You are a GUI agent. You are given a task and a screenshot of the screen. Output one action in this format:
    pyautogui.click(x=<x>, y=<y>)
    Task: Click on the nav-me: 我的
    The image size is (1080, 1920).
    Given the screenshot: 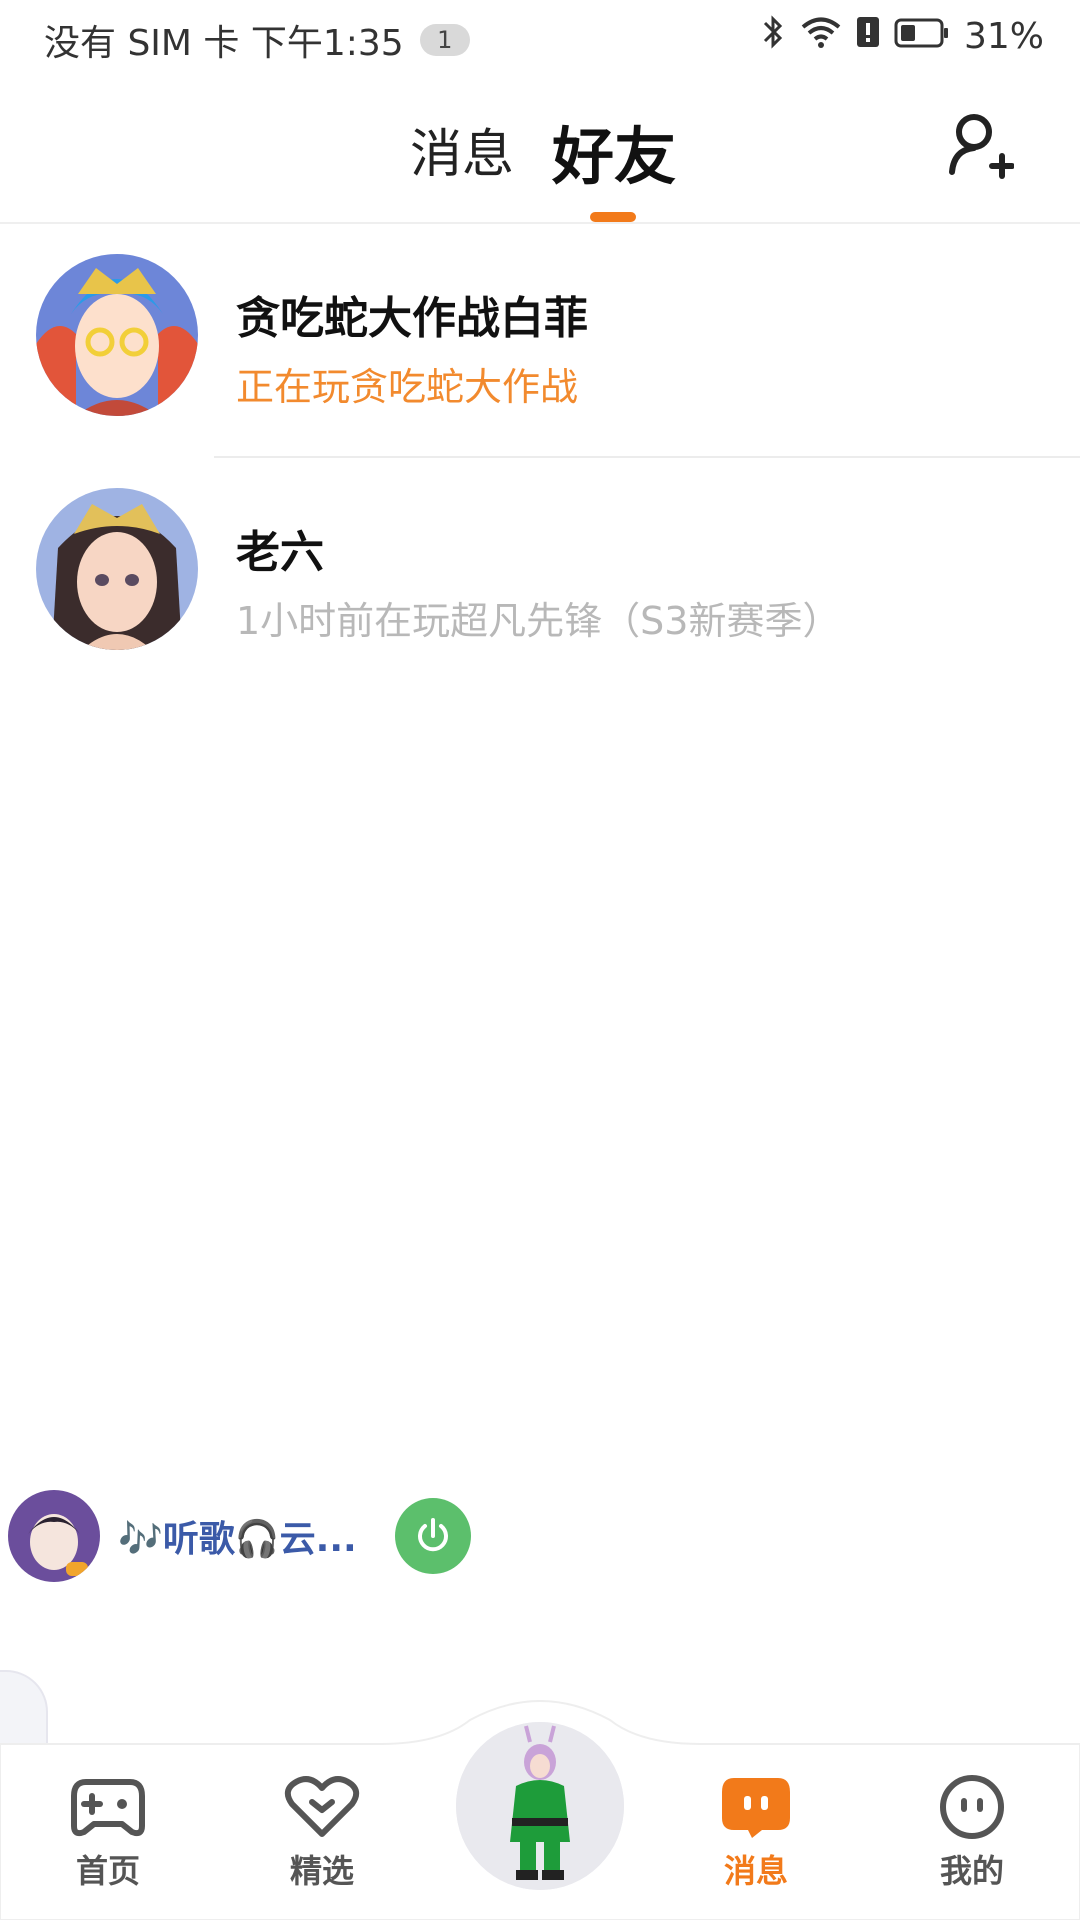 What is the action you would take?
    pyautogui.click(x=972, y=1833)
    